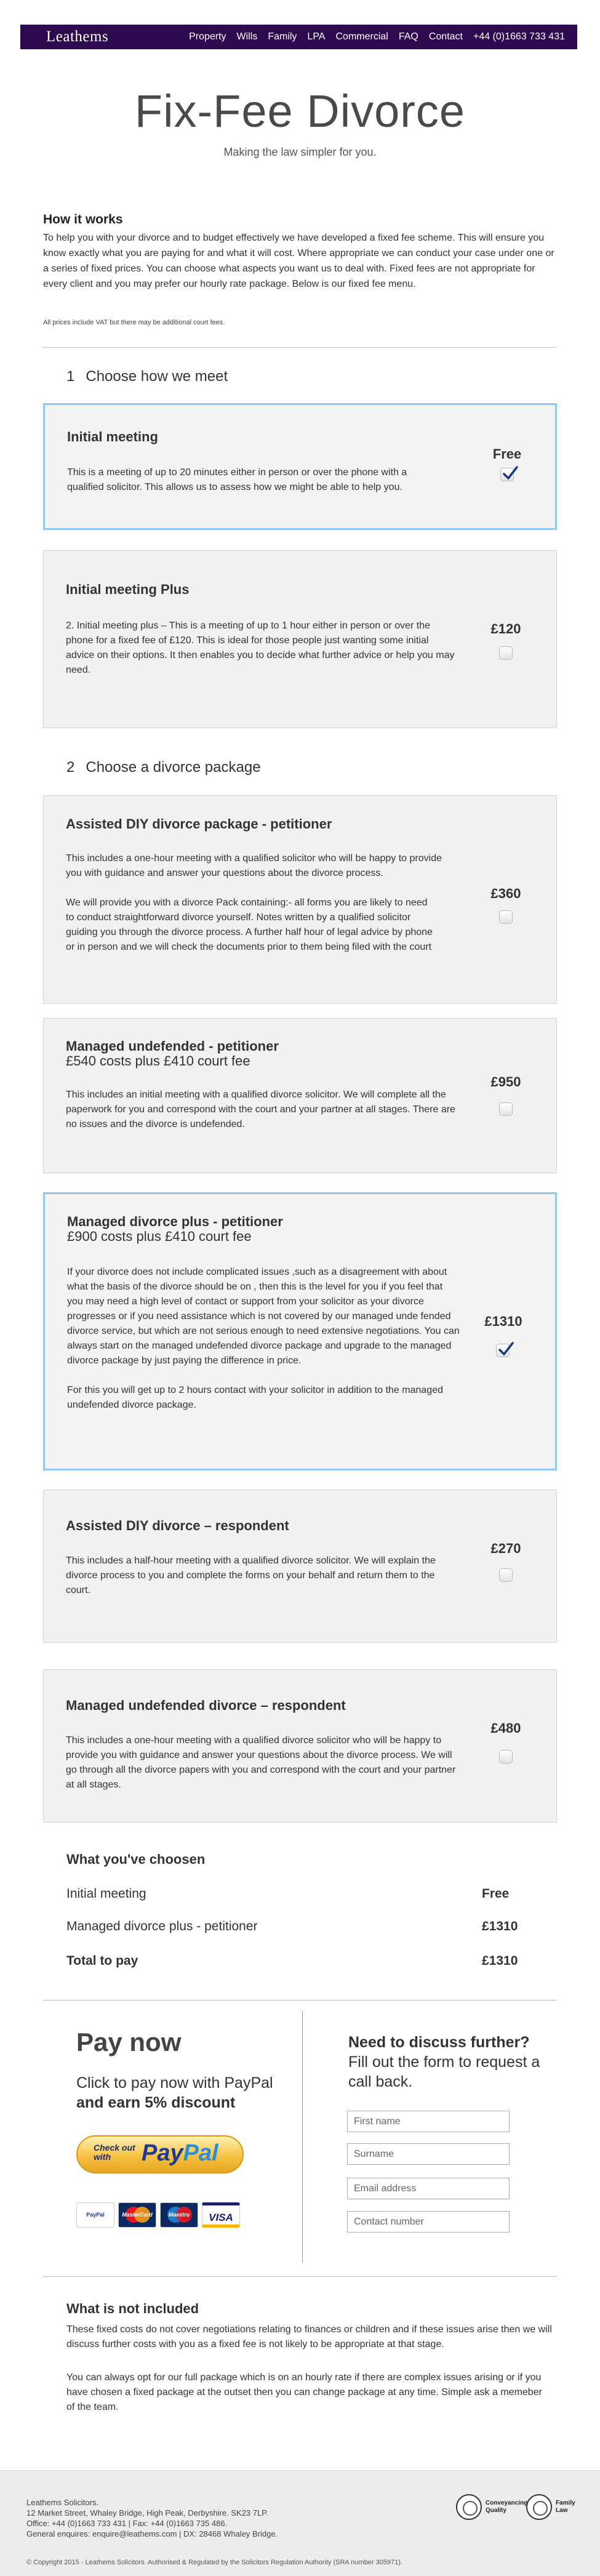 The height and width of the screenshot is (2576, 600). Describe the element at coordinates (112, 436) in the screenshot. I see `package-title: Initial meeting` at that location.